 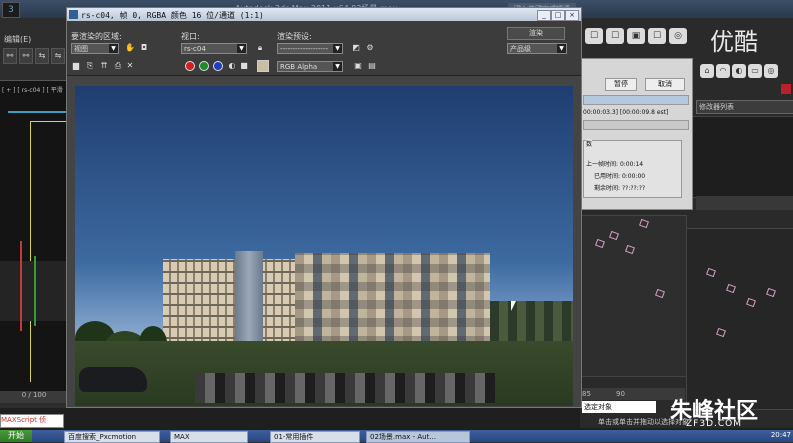 I want to click on progress-time: 00:00:03.3] [00:00:09.8 est], so click(x=626, y=112).